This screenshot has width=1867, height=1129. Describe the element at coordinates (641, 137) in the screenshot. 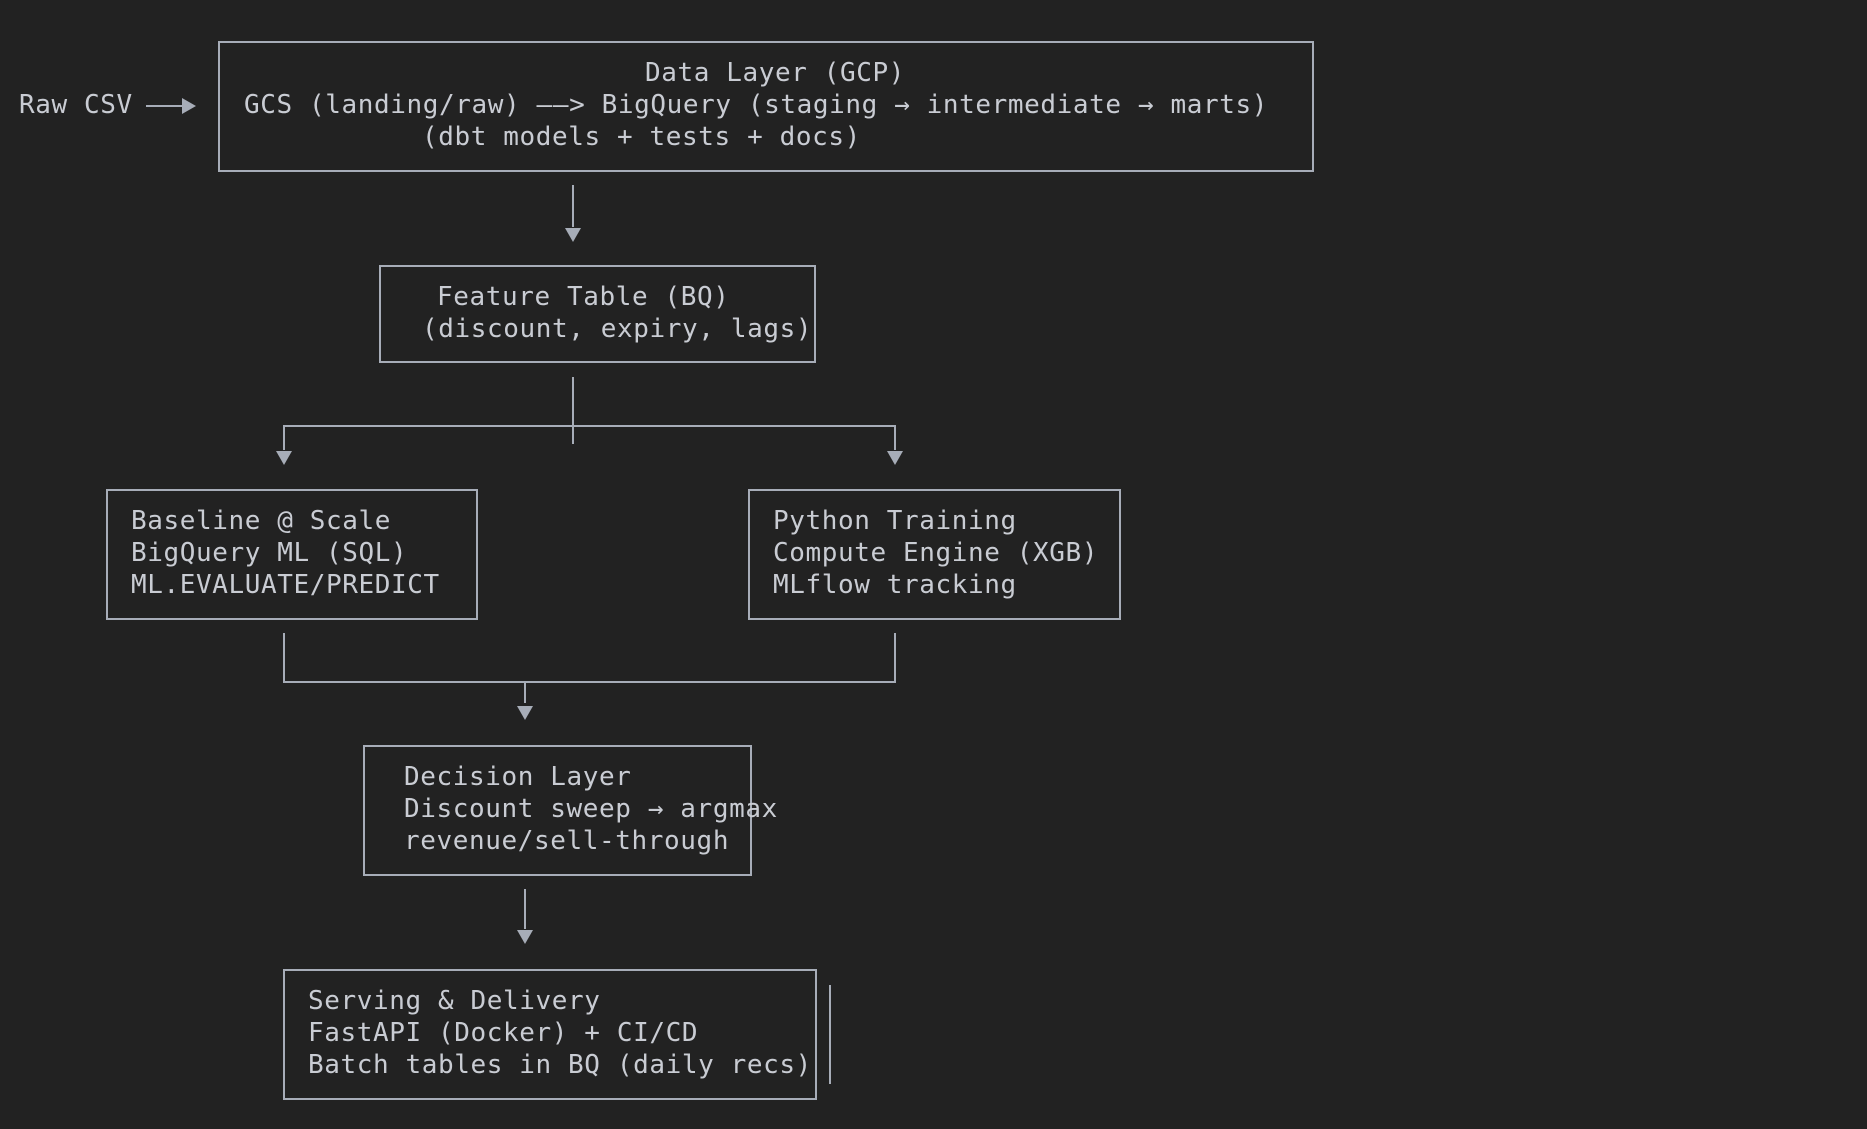

I see `data-layer-dbt: (dbt models + tests + docs)` at that location.